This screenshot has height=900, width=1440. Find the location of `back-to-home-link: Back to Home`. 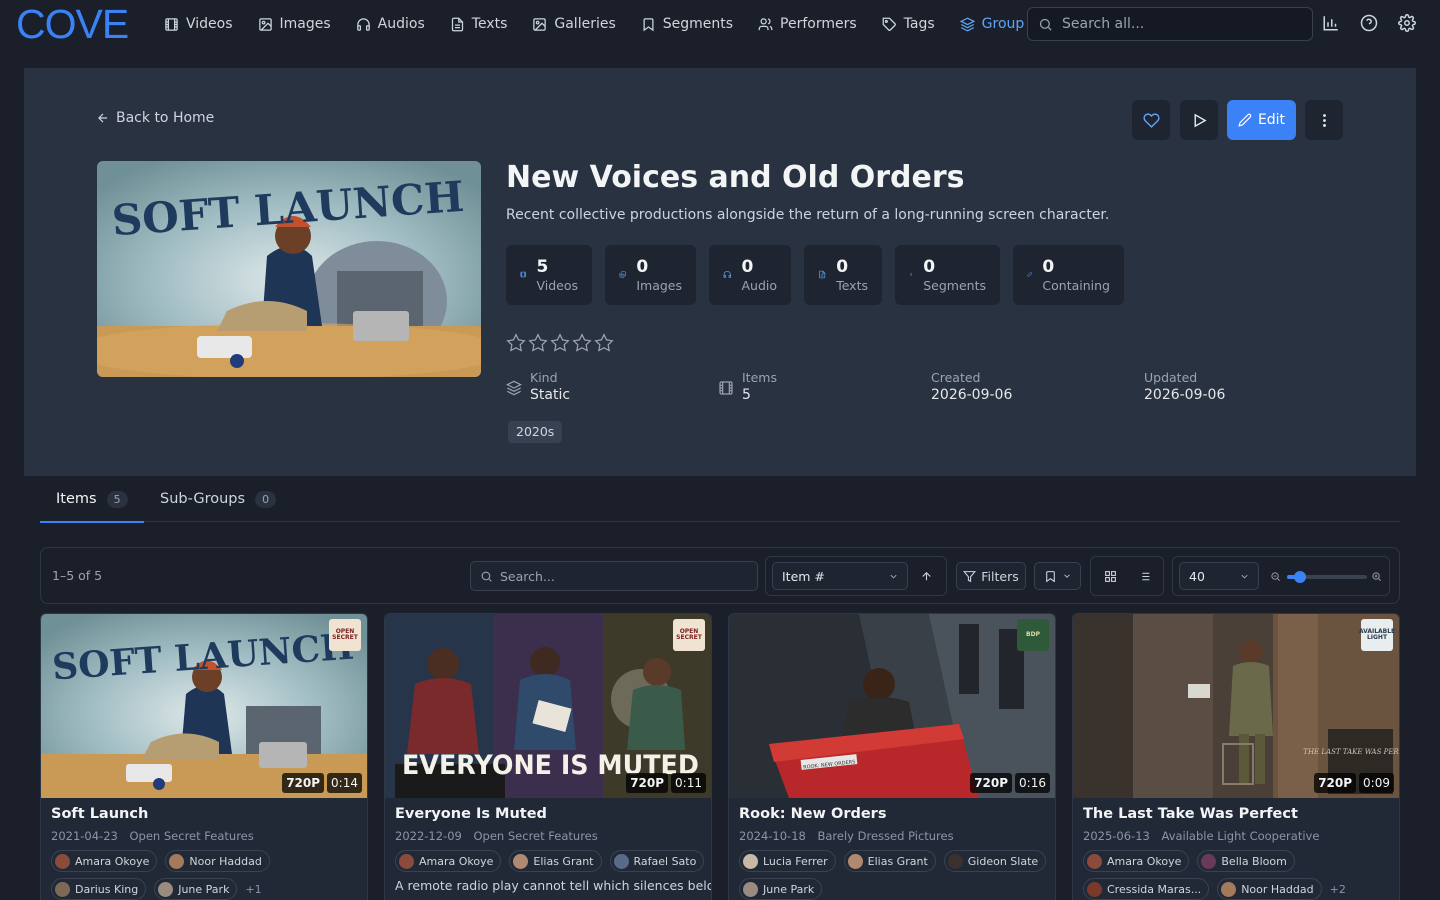

back-to-home-link: Back to Home is located at coordinates (155, 118).